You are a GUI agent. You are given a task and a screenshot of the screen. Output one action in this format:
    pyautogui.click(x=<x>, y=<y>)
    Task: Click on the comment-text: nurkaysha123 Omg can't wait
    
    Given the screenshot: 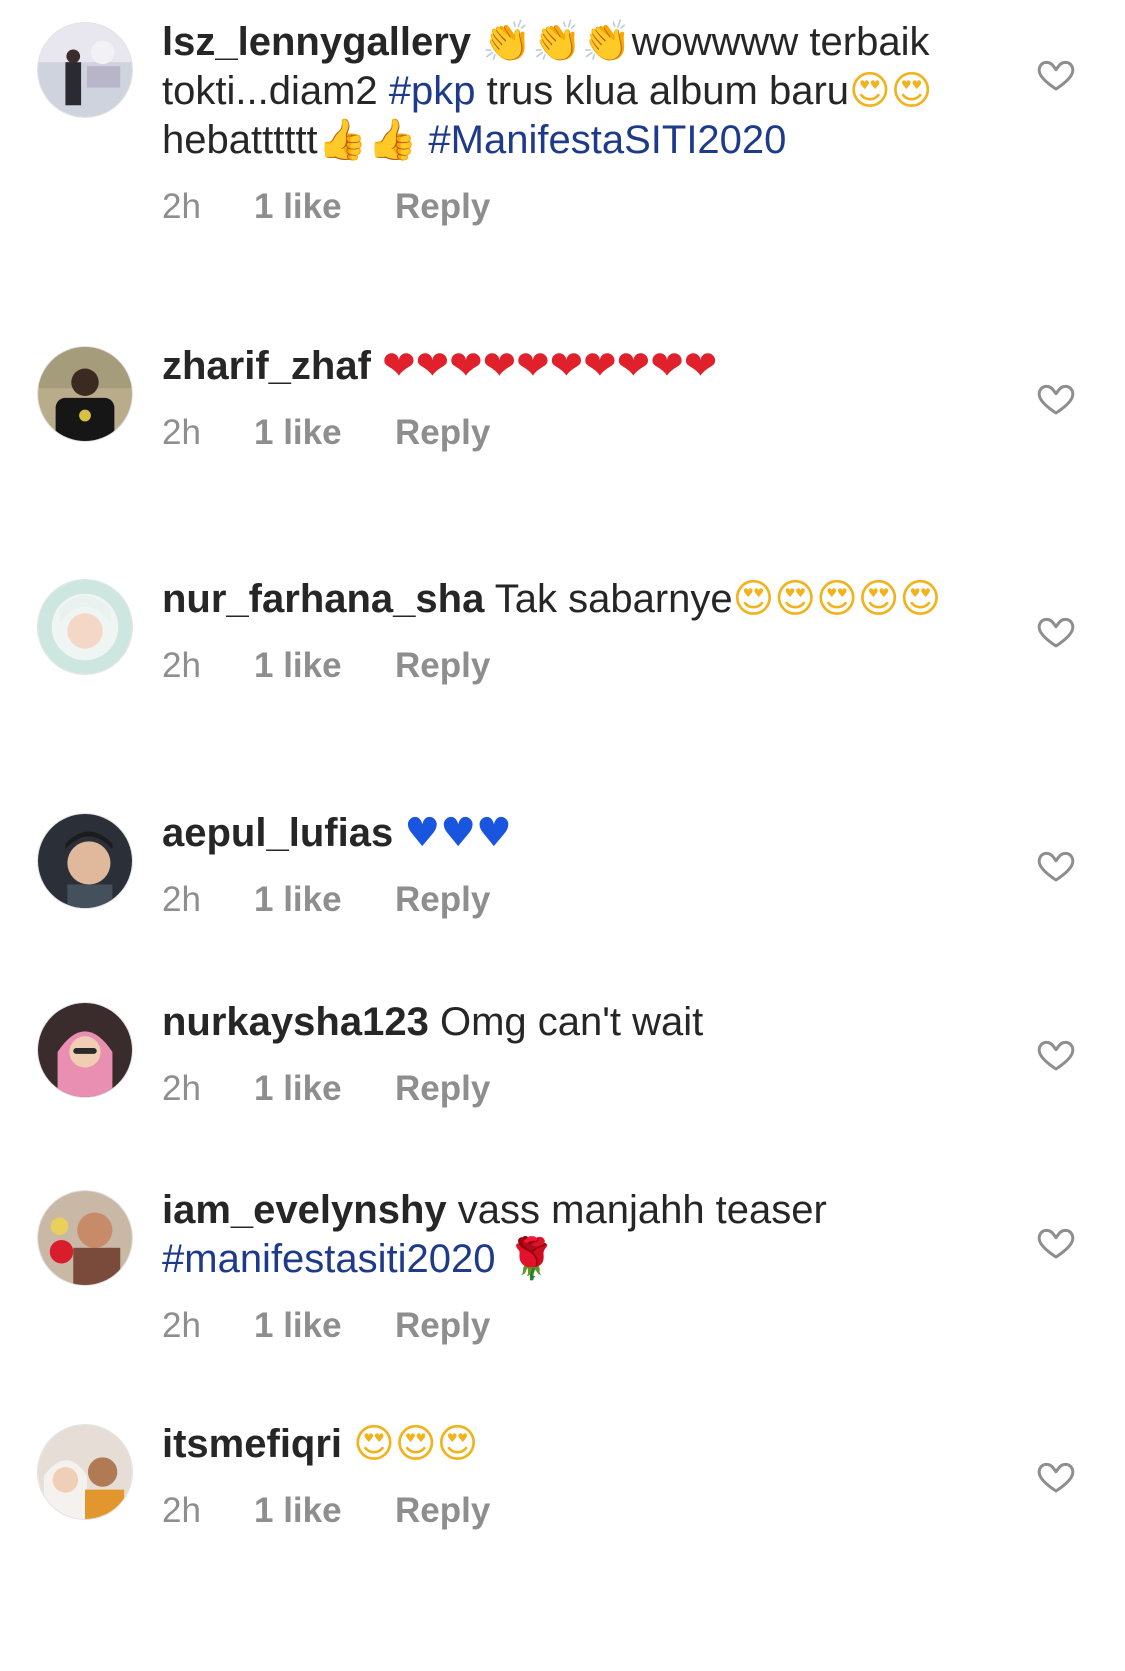 What is the action you would take?
    pyautogui.click(x=567, y=1022)
    